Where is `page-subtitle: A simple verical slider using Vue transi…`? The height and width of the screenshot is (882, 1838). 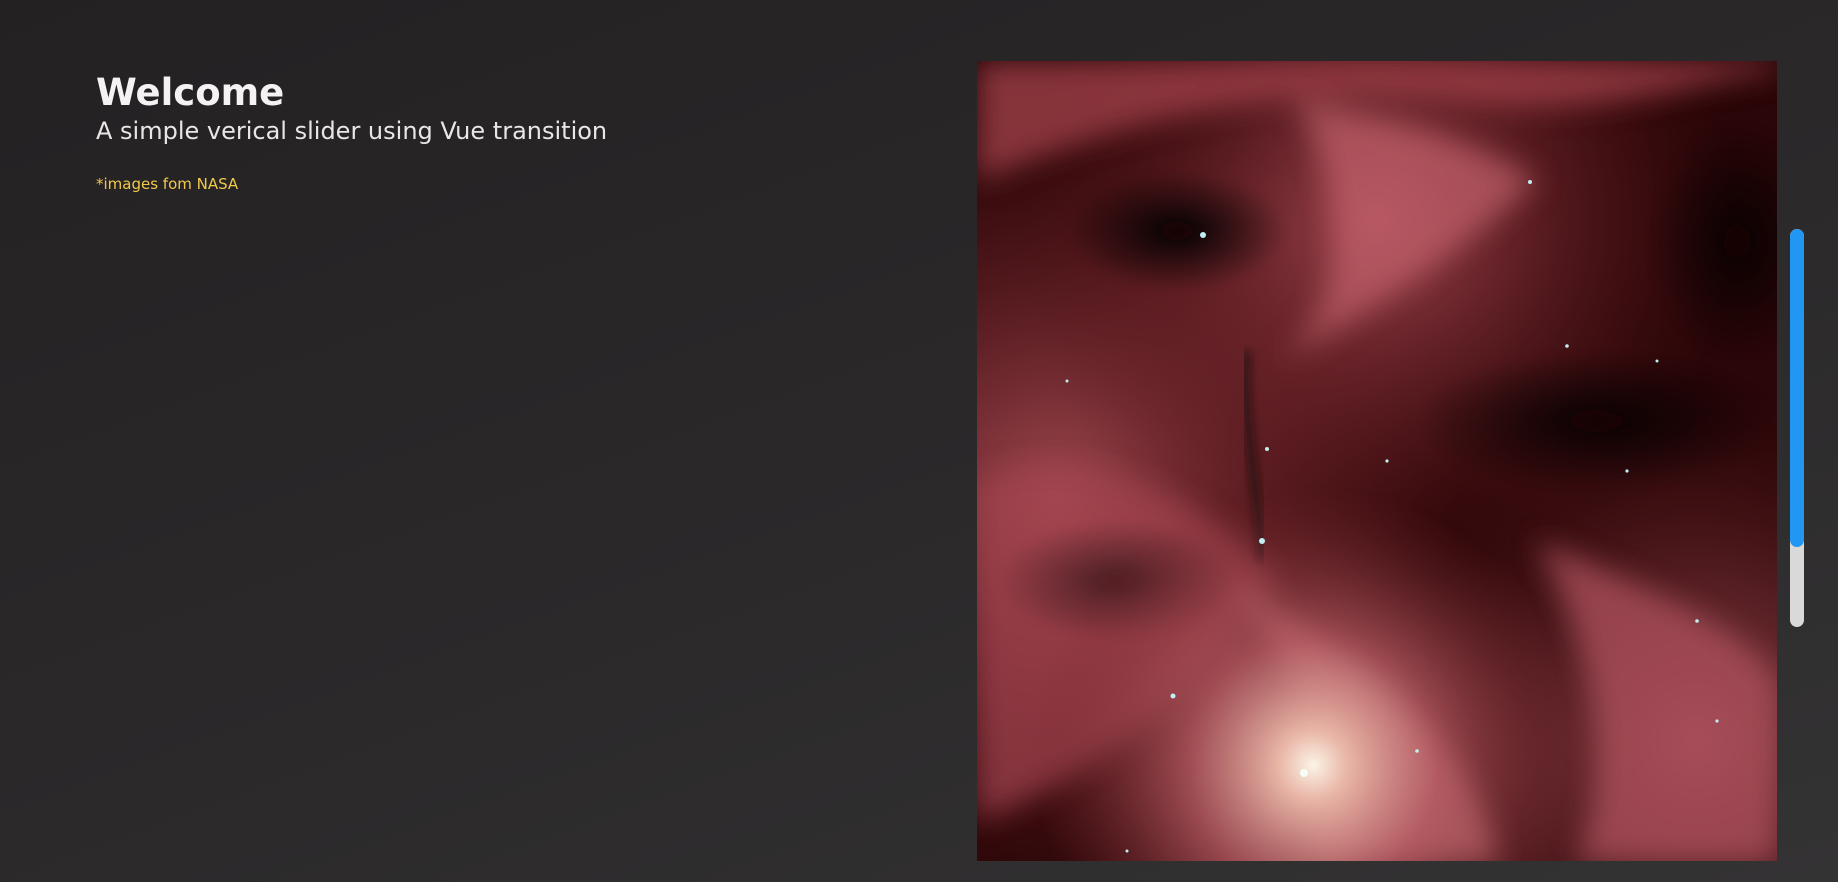
page-subtitle: A simple verical slider using Vue transi… is located at coordinates (352, 131).